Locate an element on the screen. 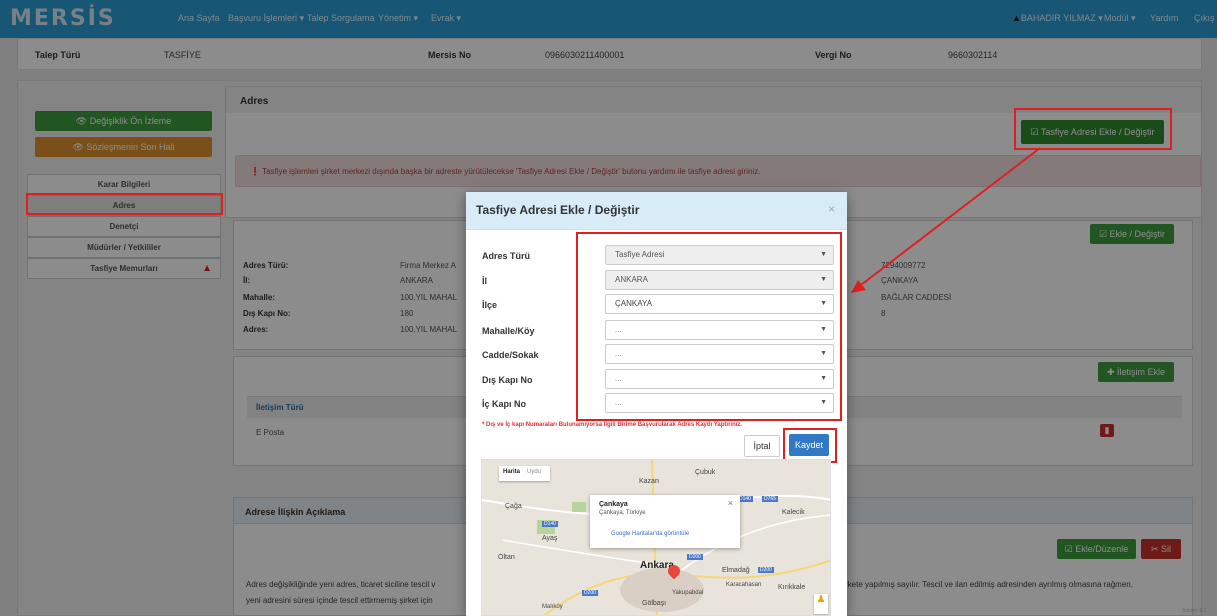 This screenshot has height=616, width=1217. modal-header: Tasfiye Adresi Ekle / Değiştir × is located at coordinates (656, 211).